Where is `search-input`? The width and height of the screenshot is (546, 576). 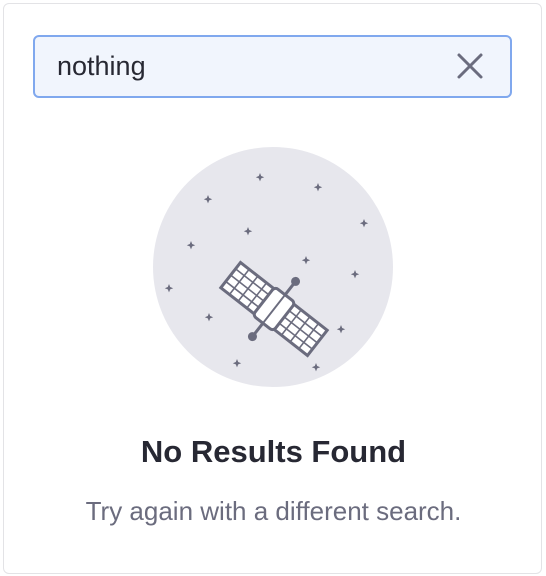
search-input is located at coordinates (242, 66).